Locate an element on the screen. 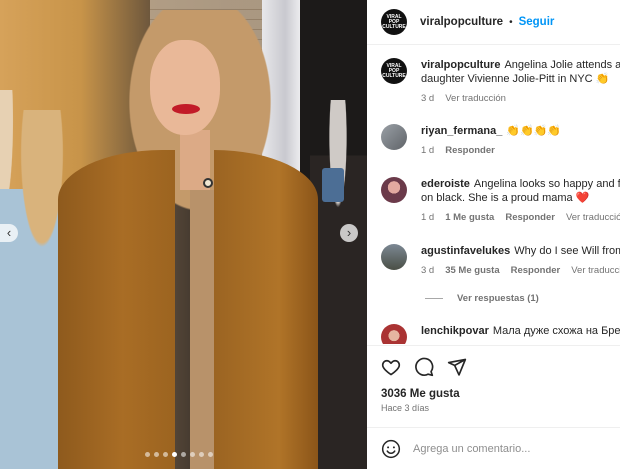  comment-time: 3 d is located at coordinates (427, 271).